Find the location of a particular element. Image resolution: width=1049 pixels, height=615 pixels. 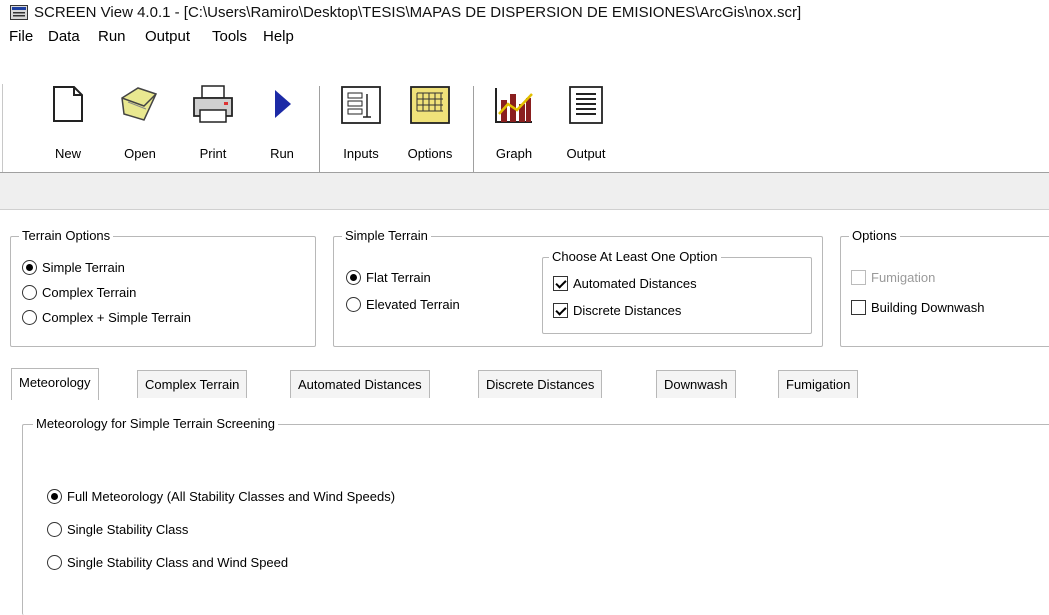

inputs-button-label: Inputs is located at coordinates (361, 153).